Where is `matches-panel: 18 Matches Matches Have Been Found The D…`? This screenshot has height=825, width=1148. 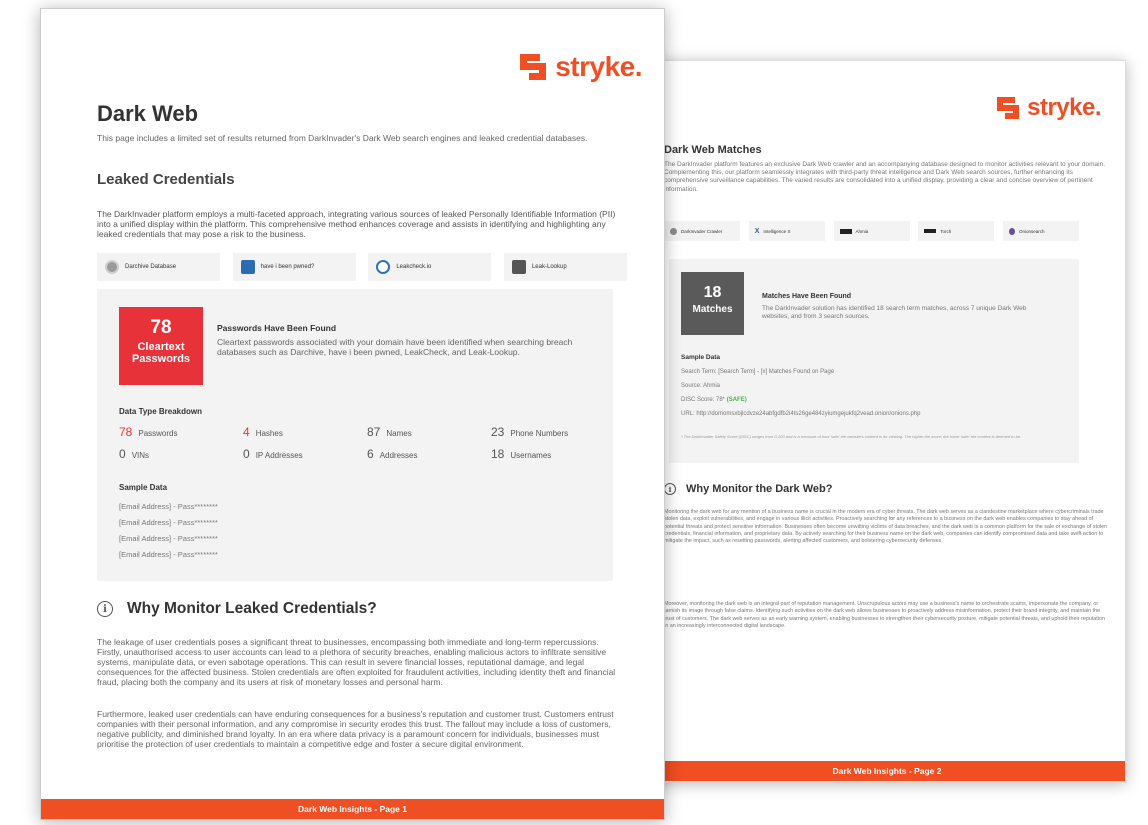 matches-panel: 18 Matches Matches Have Been Found The D… is located at coordinates (874, 361).